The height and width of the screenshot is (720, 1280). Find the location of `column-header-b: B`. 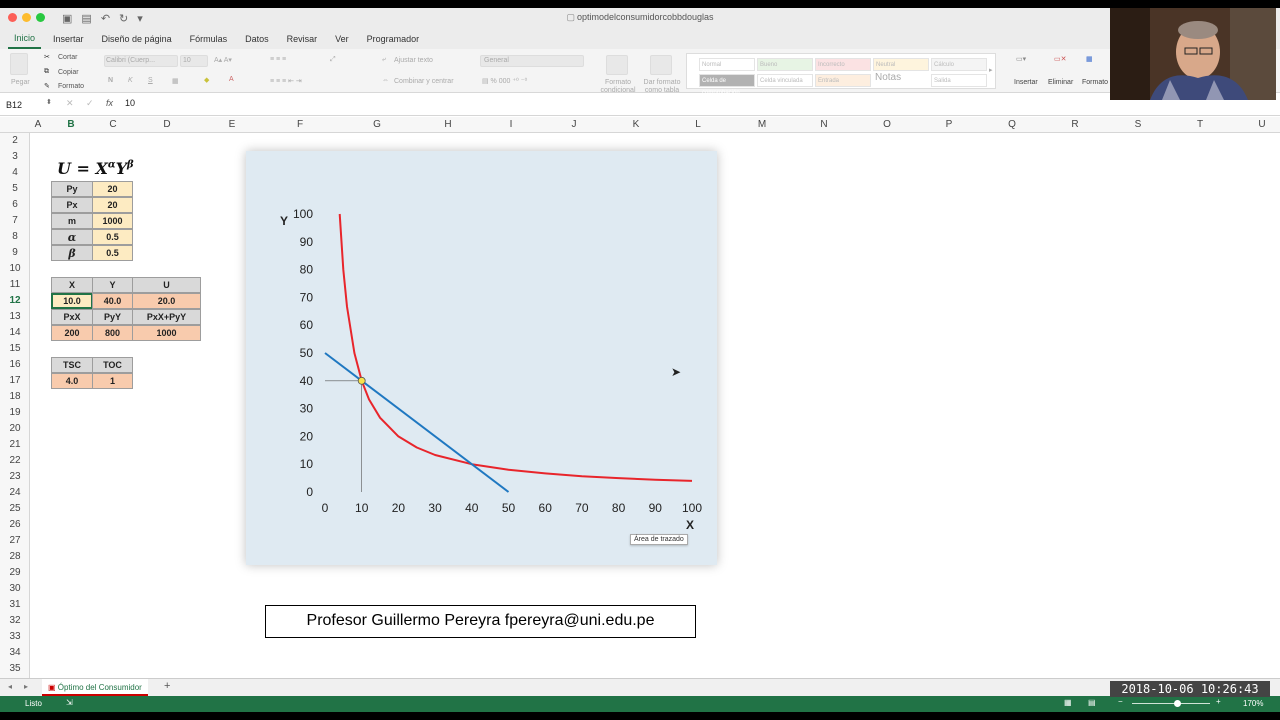

column-header-b: B is located at coordinates (71, 125).